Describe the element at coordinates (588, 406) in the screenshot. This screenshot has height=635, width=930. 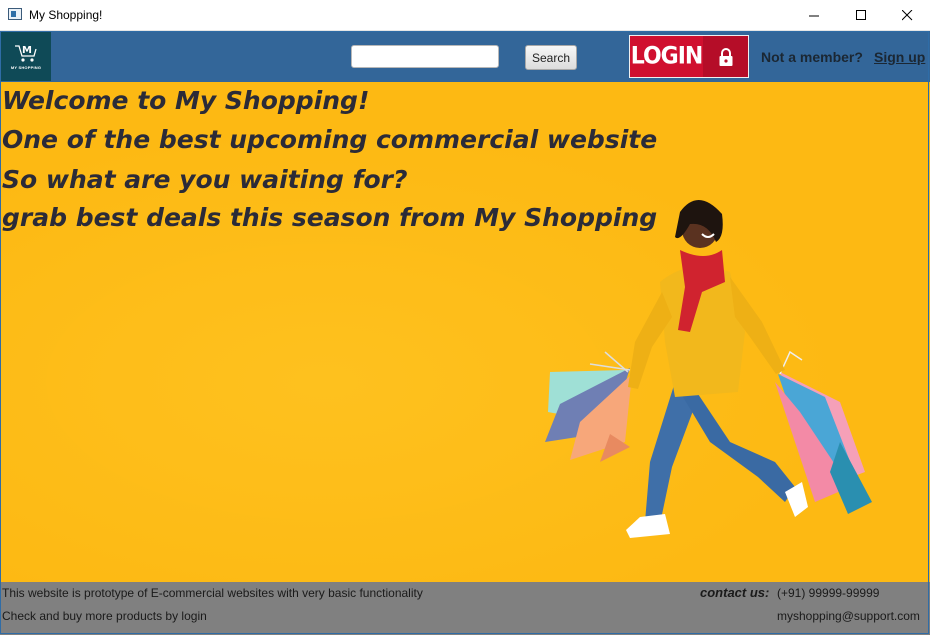
I see `left-shopping-bags` at that location.